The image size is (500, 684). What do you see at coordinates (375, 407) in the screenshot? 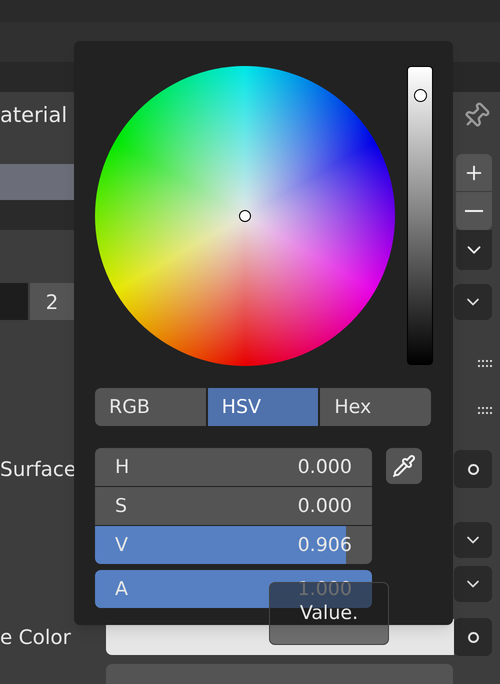
I see `mode-tab: Hex` at bounding box center [375, 407].